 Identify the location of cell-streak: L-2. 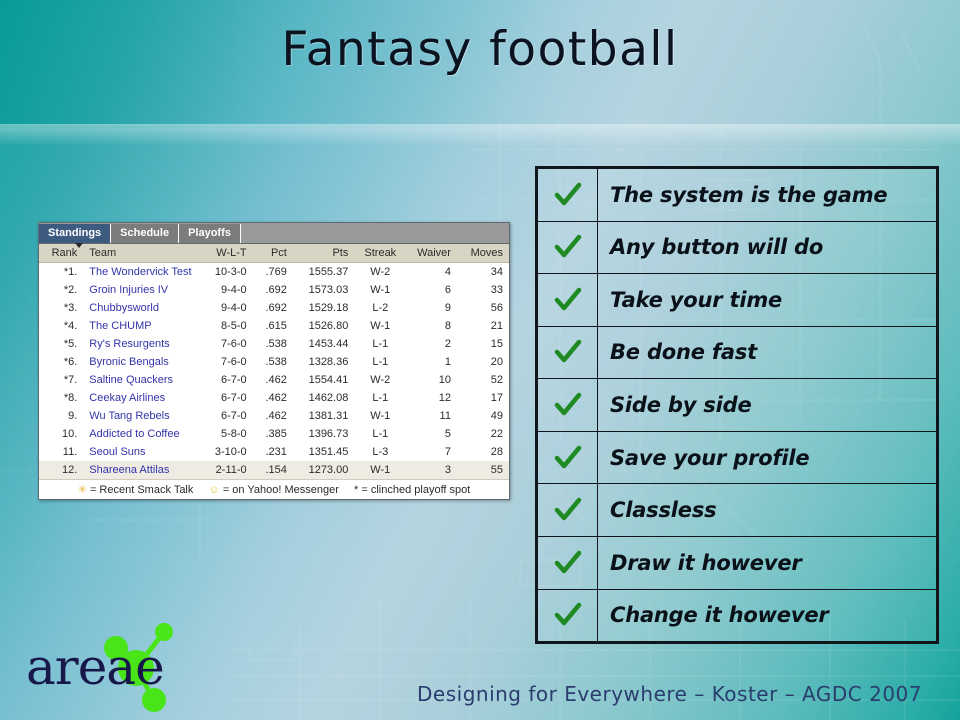
(380, 308).